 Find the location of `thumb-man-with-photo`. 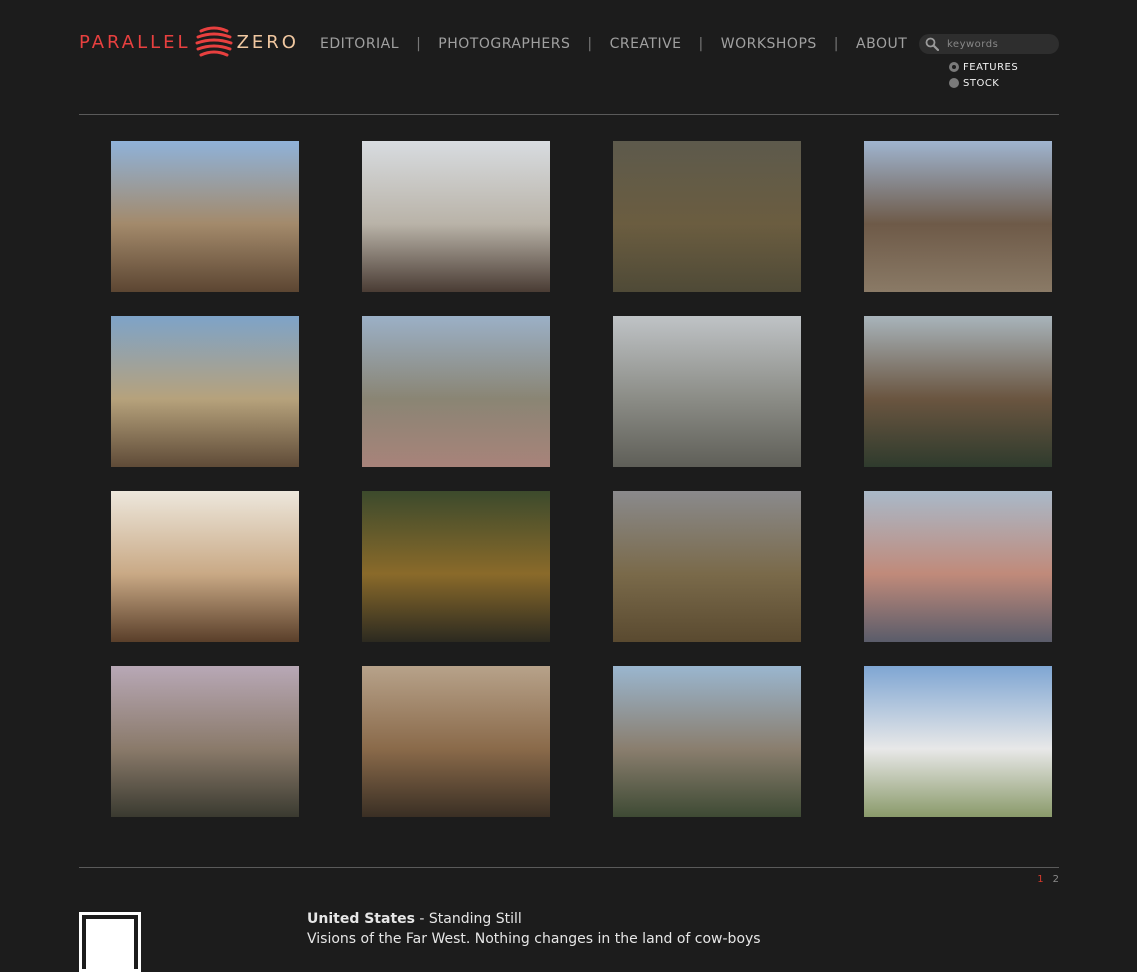

thumb-man-with-photo is located at coordinates (204, 566).